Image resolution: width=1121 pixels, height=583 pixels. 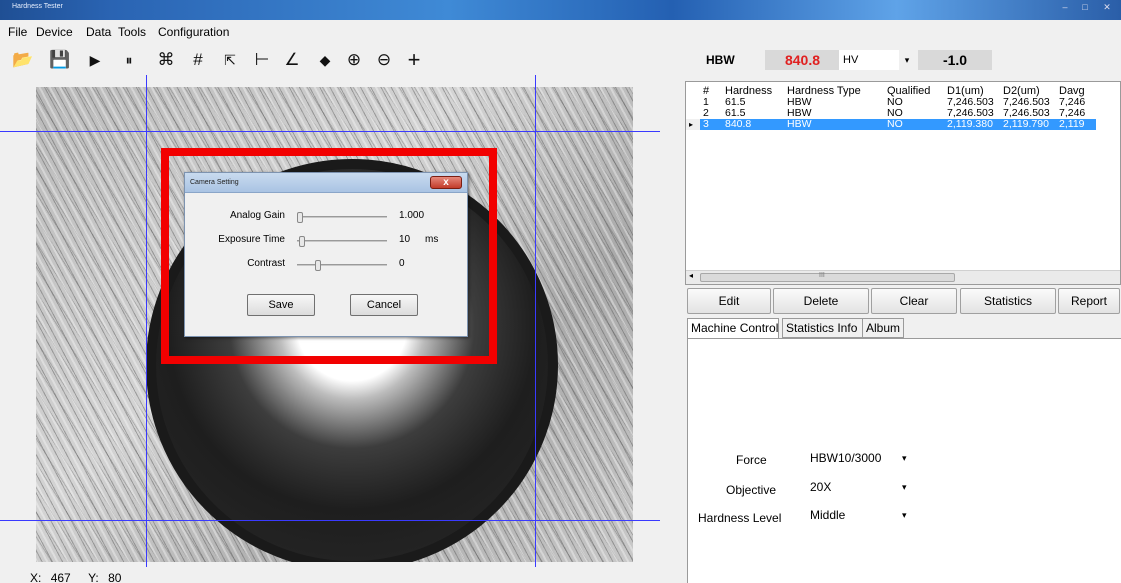 I want to click on open-folder-icon: 📂, so click(x=23, y=60).